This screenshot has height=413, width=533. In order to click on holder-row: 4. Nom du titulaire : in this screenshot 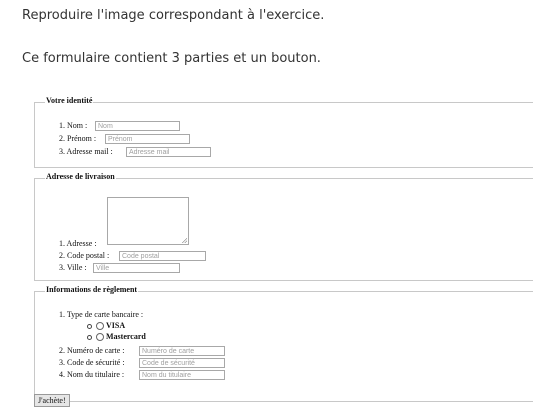, I will do `click(91, 375)`.